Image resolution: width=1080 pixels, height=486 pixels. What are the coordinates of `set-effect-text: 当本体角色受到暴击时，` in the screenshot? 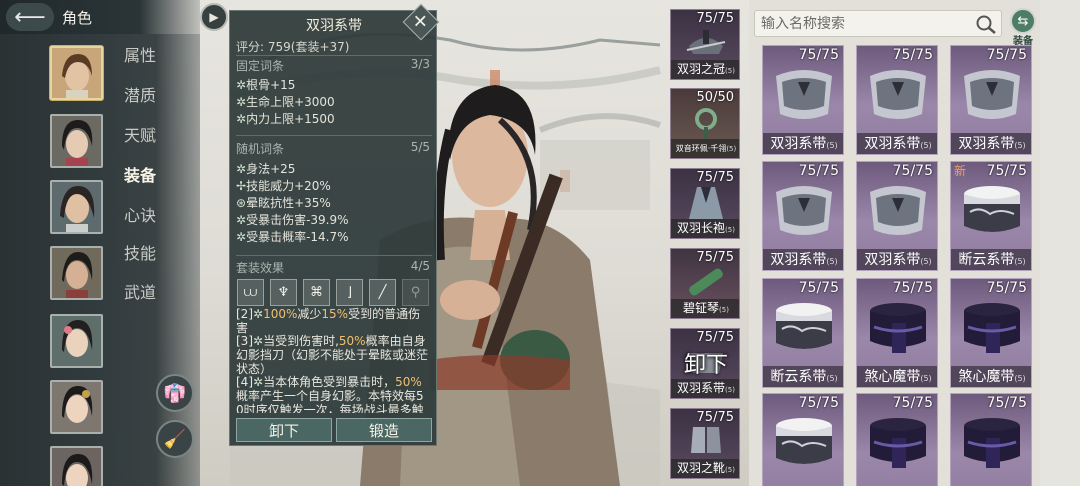 It's located at (329, 382).